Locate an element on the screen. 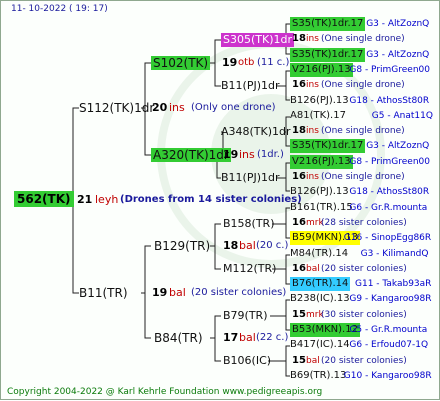  row-lineage: G5 - Gr.R.mounta is located at coordinates (388, 330).